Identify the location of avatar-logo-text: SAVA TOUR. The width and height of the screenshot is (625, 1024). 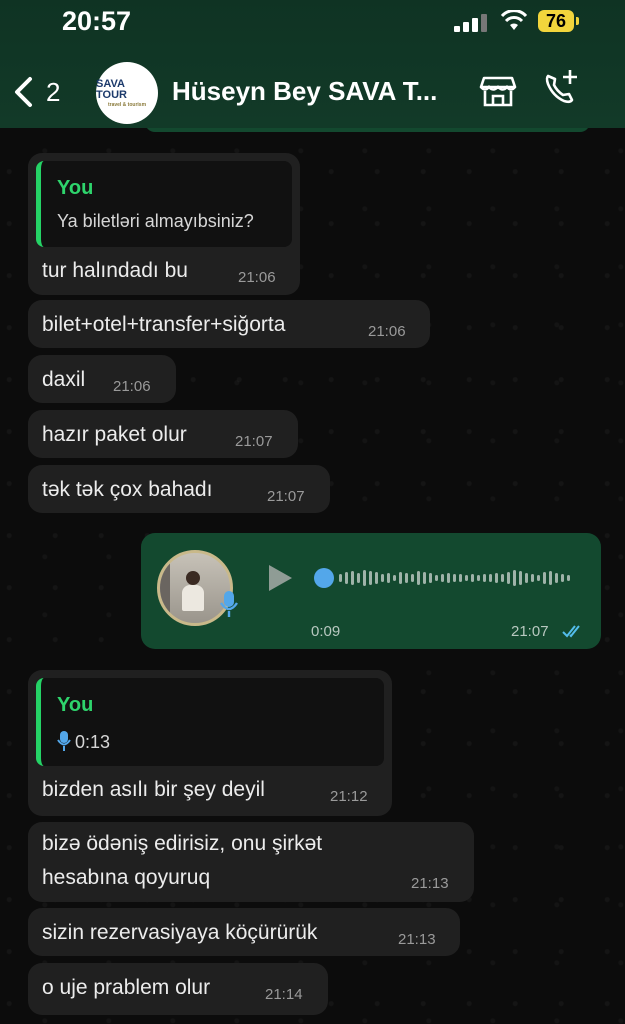
(111, 89).